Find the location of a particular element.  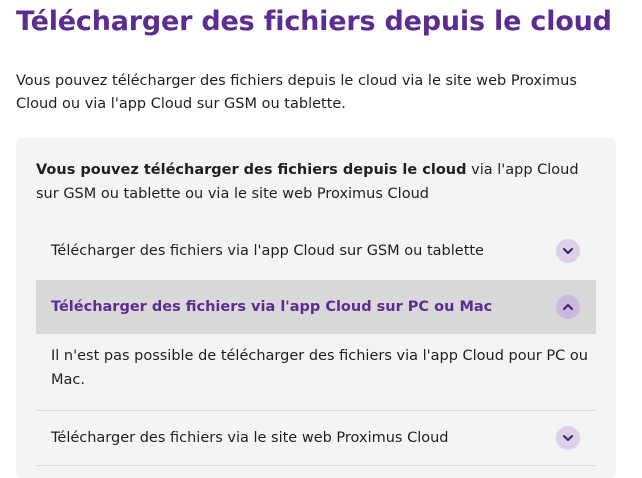

page-title: Télécharger des fichiers depuis le cloud is located at coordinates (314, 21).